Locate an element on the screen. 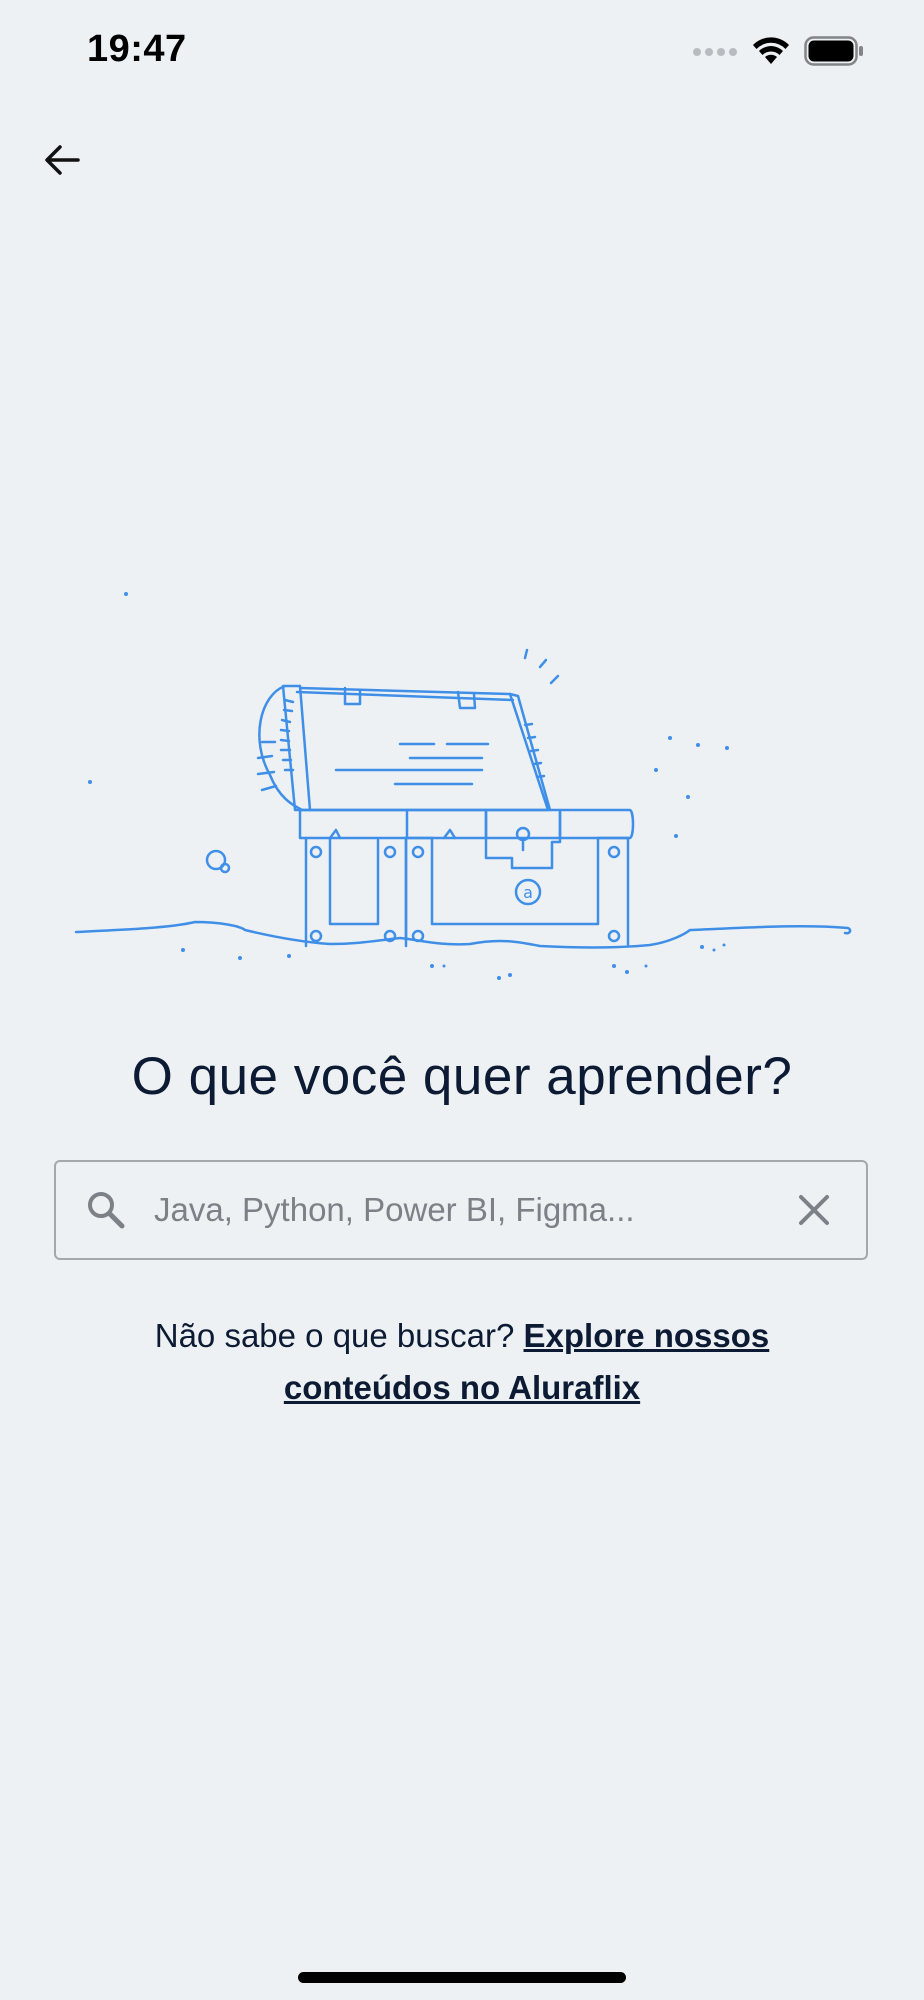  signal-dots-icon is located at coordinates (715, 54).